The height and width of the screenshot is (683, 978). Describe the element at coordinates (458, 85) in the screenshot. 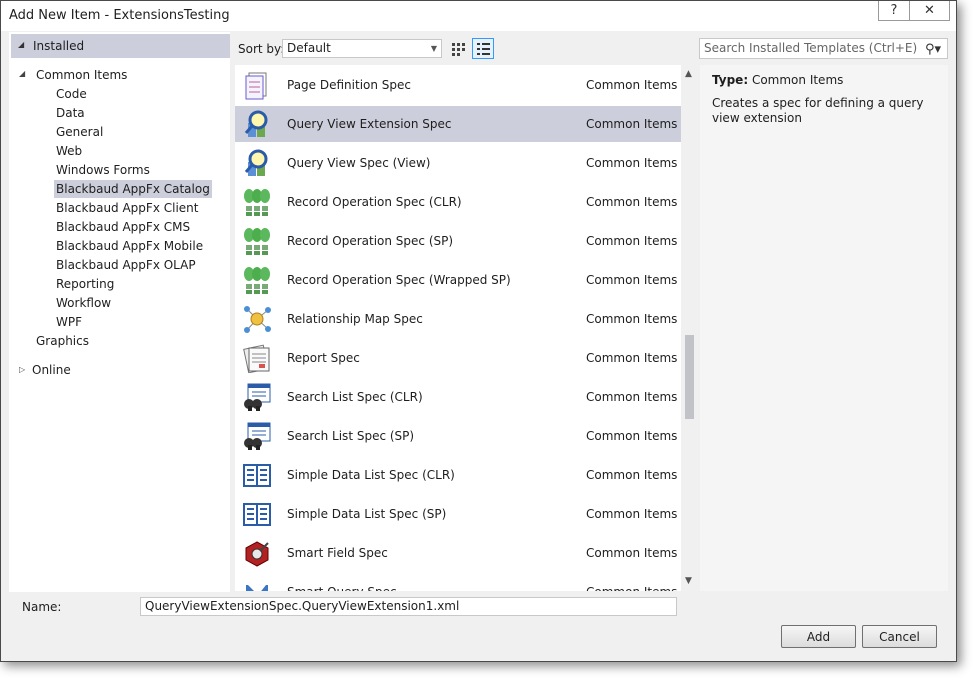

I see `template-list-item: Page Definition Spec Common Items` at that location.